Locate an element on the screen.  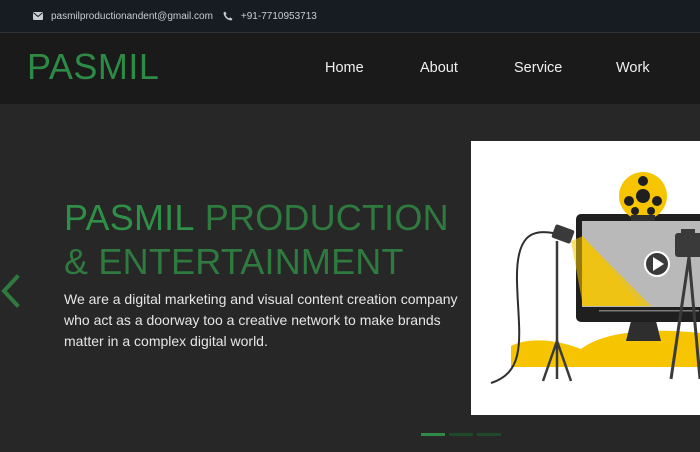
phone-text: +91-7710953713 is located at coordinates (278, 16).